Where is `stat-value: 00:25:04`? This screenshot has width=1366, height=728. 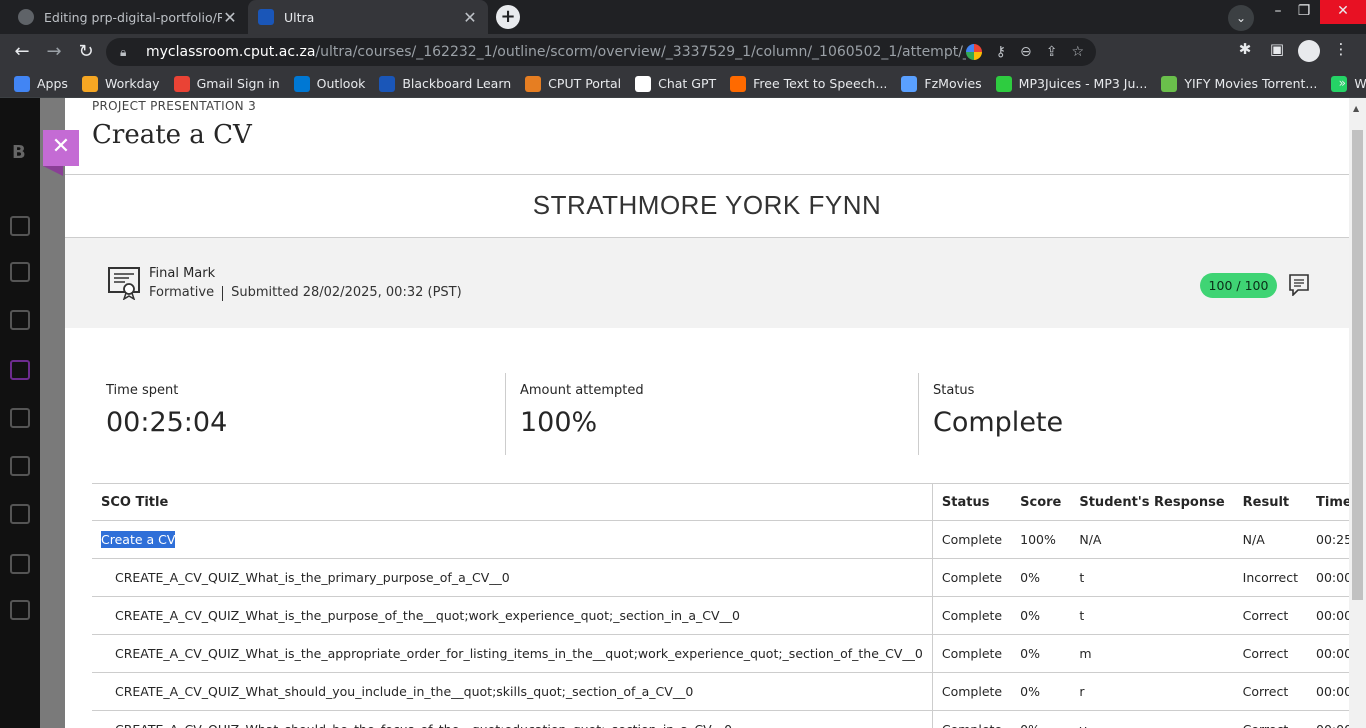 stat-value: 00:25:04 is located at coordinates (167, 422).